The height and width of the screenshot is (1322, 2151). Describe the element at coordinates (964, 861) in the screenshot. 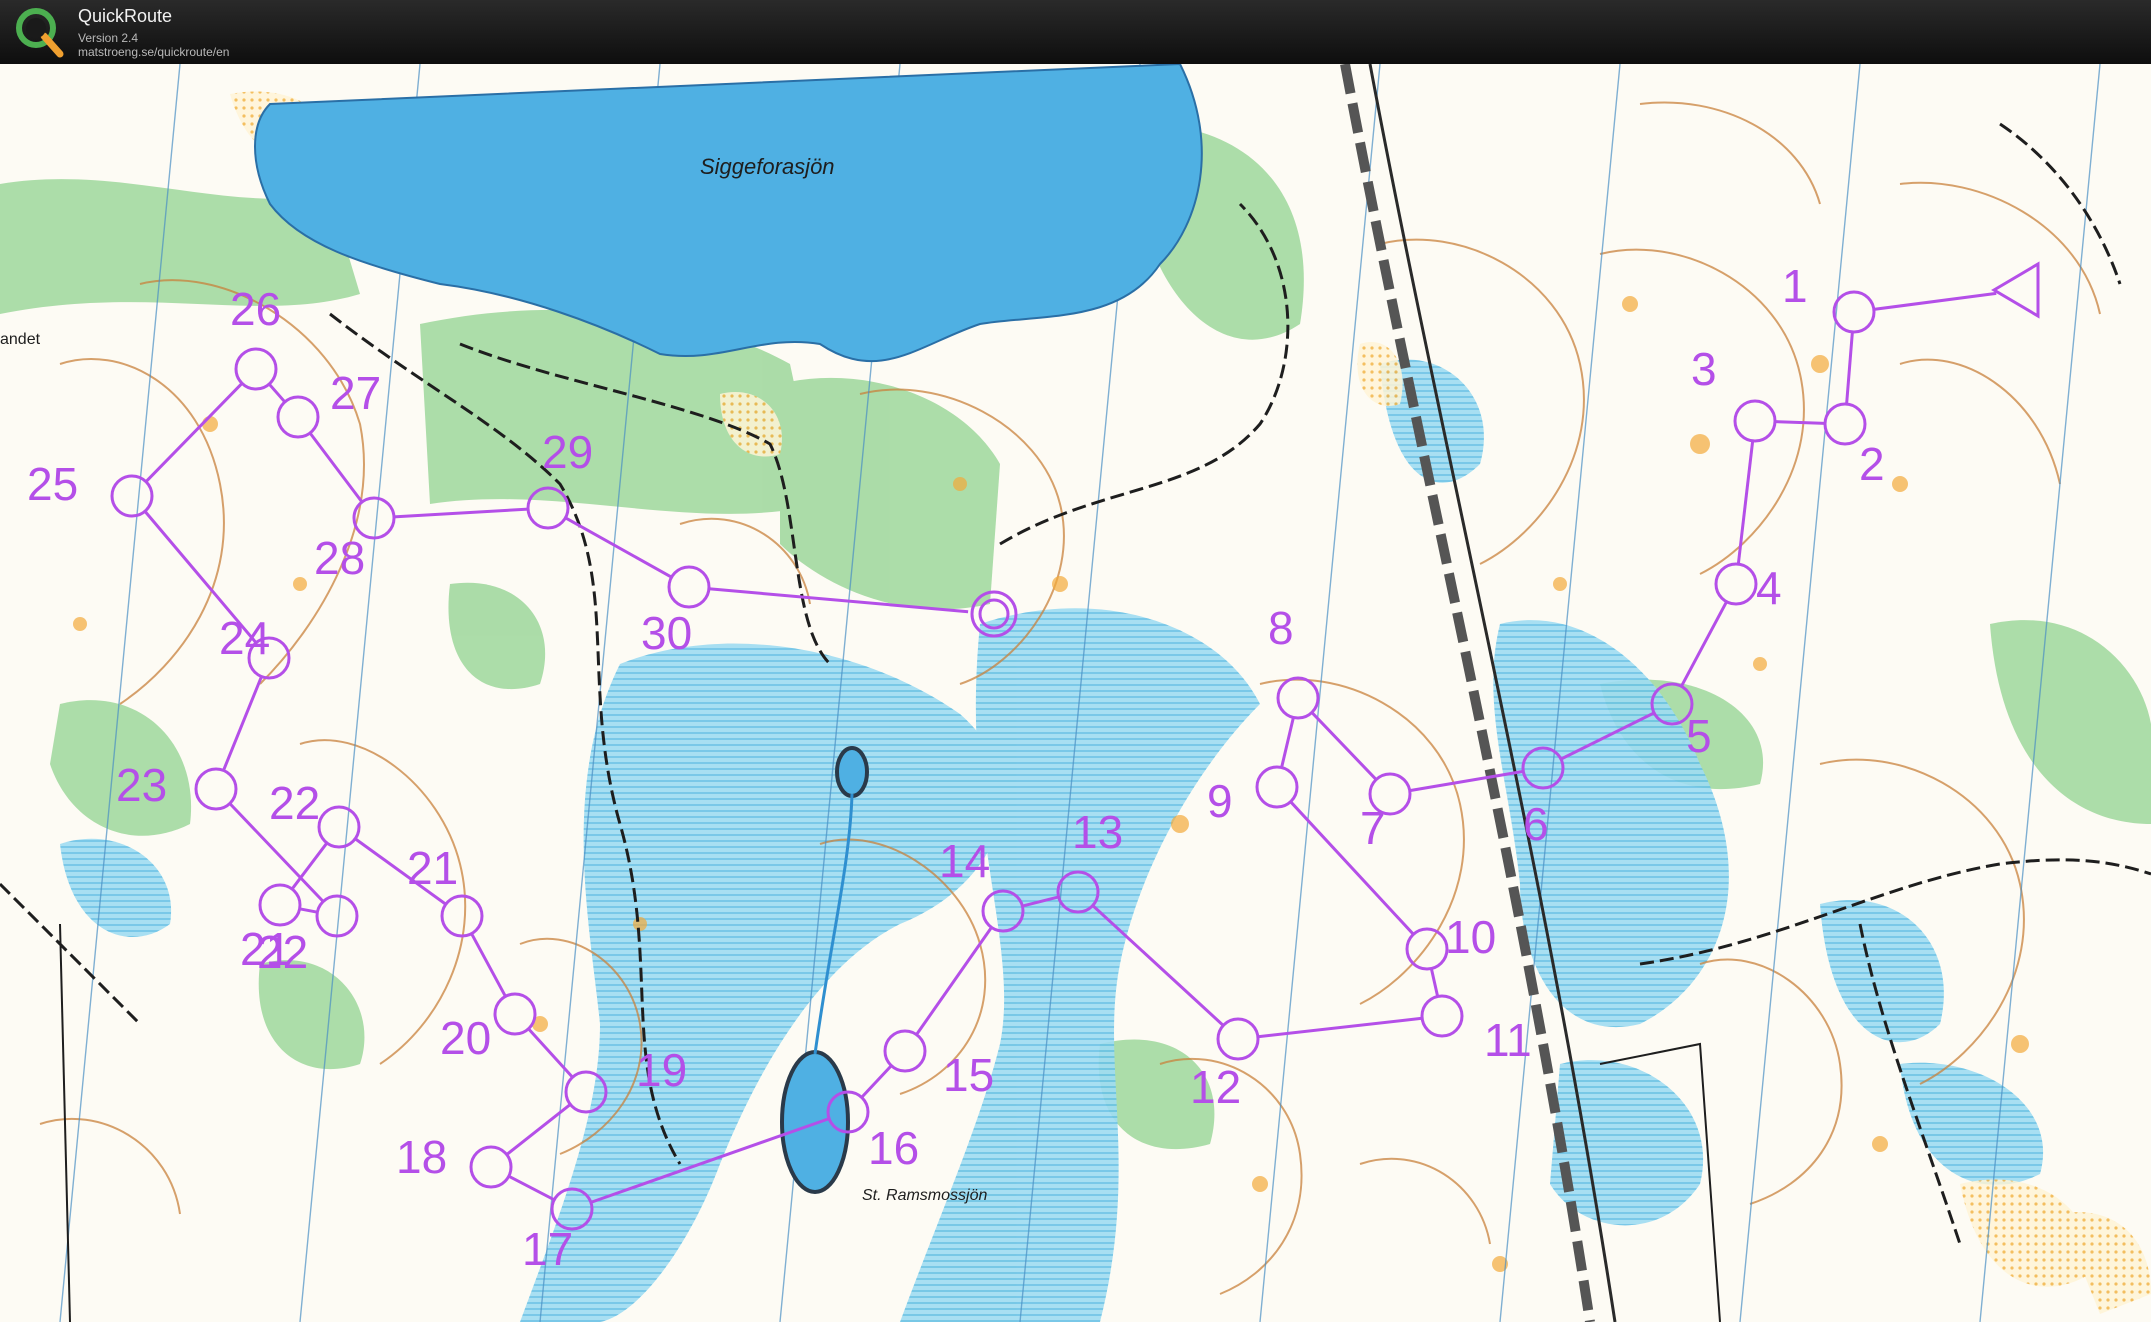

I see `control-number: 14` at that location.